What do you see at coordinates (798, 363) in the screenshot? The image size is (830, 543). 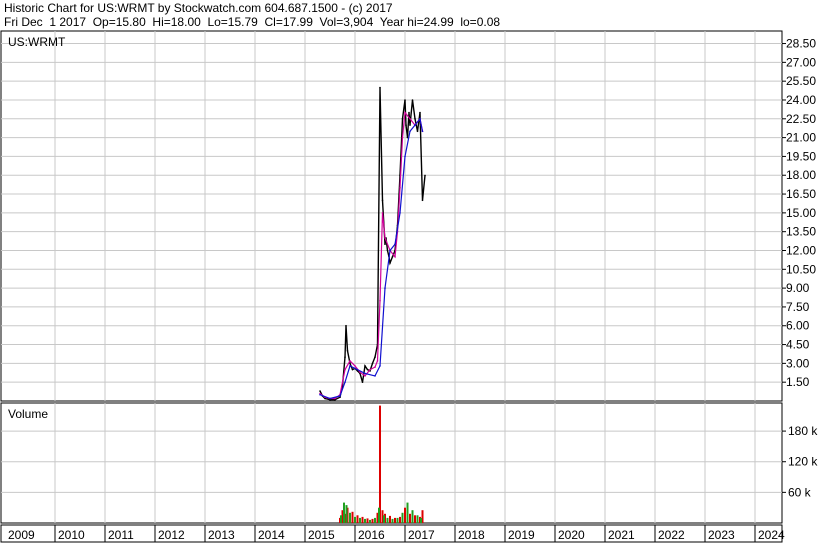 I see `price-tick-label: 3.00` at bounding box center [798, 363].